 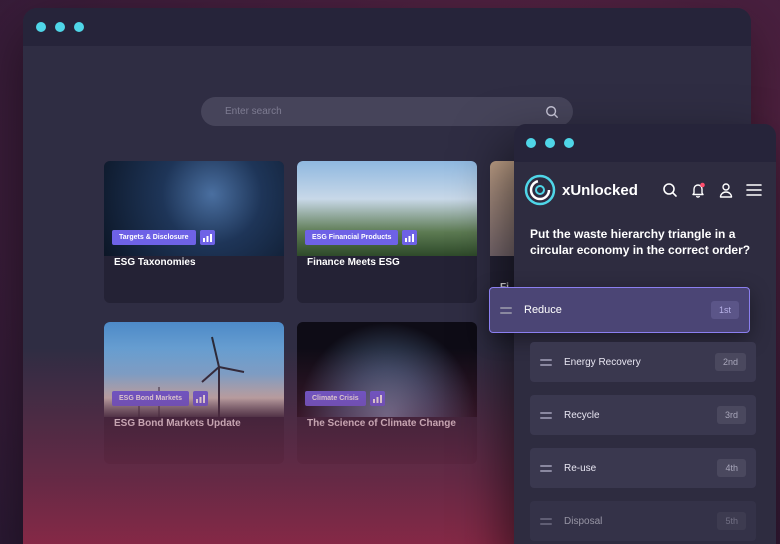 I want to click on answer-rank-badge: 4th, so click(x=731, y=468).